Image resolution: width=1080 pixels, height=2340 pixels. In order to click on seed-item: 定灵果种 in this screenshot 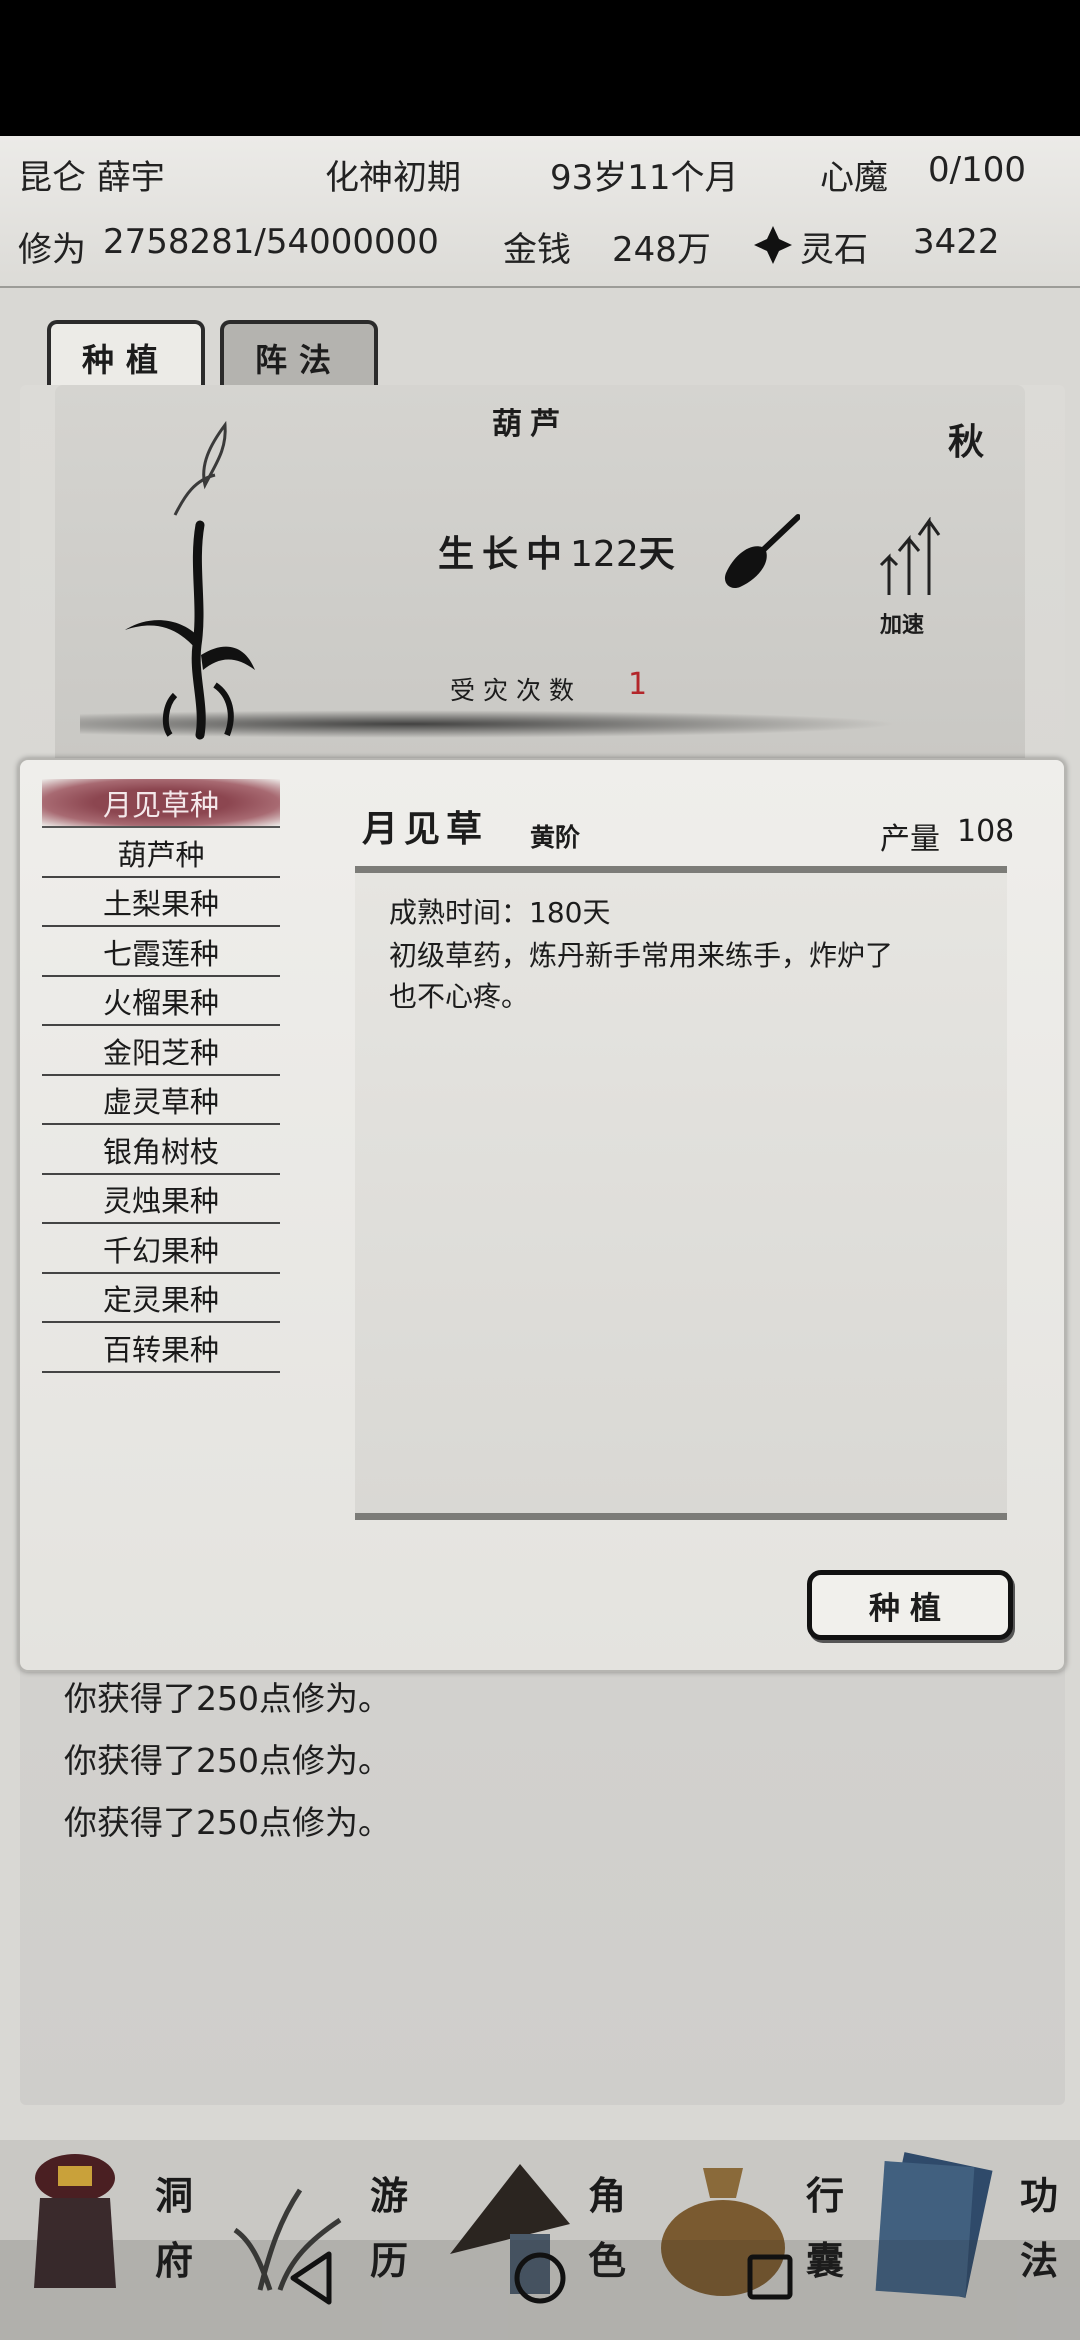, I will do `click(161, 1298)`.